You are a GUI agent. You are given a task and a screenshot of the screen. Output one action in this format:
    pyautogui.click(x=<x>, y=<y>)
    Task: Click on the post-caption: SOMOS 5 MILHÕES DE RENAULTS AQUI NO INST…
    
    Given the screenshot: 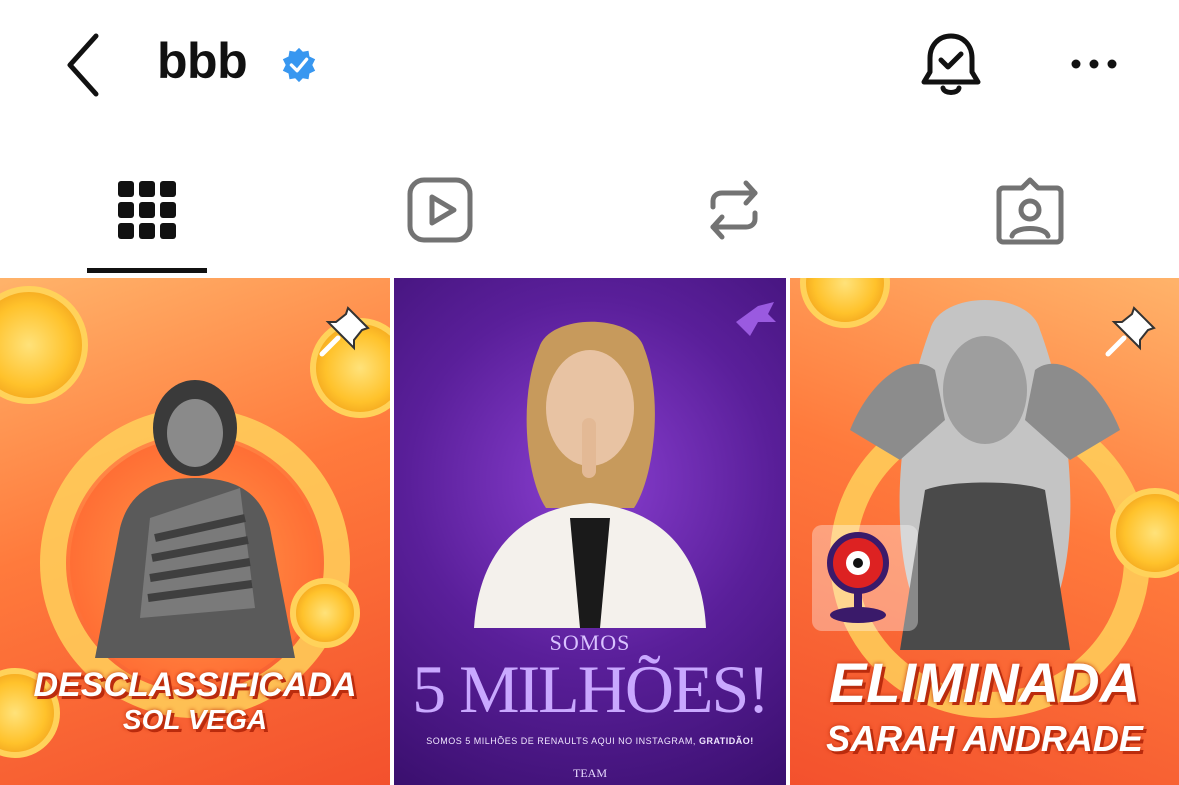 What is the action you would take?
    pyautogui.click(x=590, y=741)
    